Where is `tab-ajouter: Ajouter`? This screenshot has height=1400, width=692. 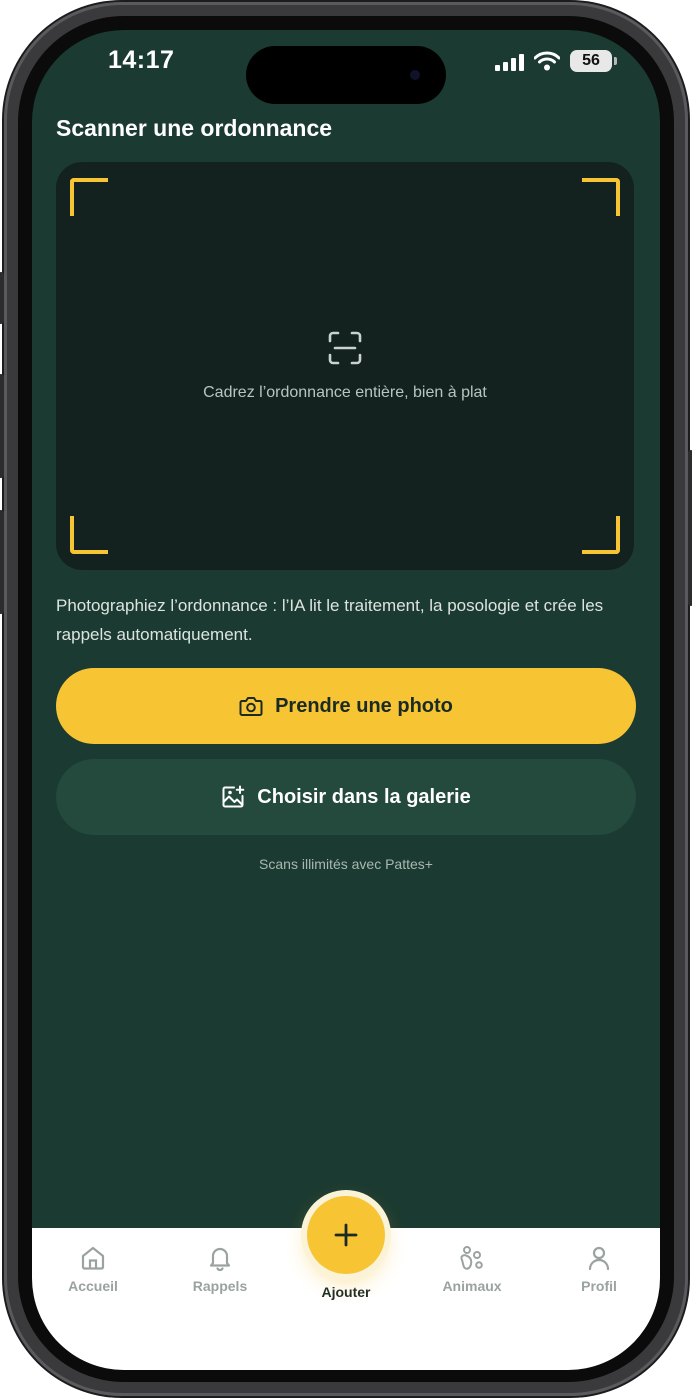
tab-ajouter: Ajouter is located at coordinates (346, 1292).